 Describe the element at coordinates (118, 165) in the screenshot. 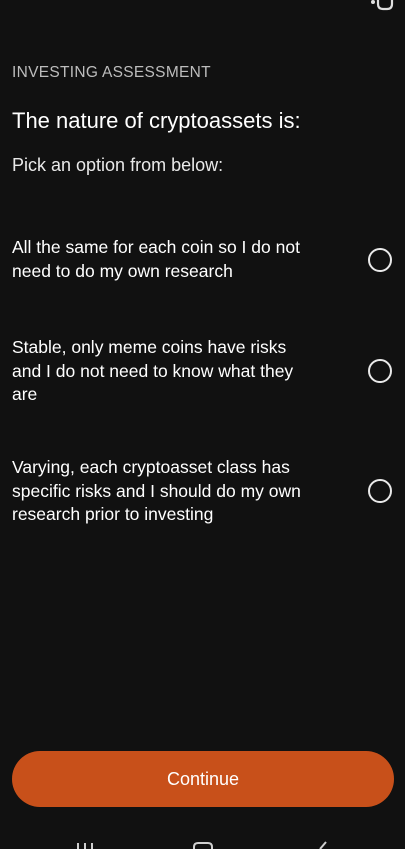

I see `instruction-text: Pick an option from below:` at that location.